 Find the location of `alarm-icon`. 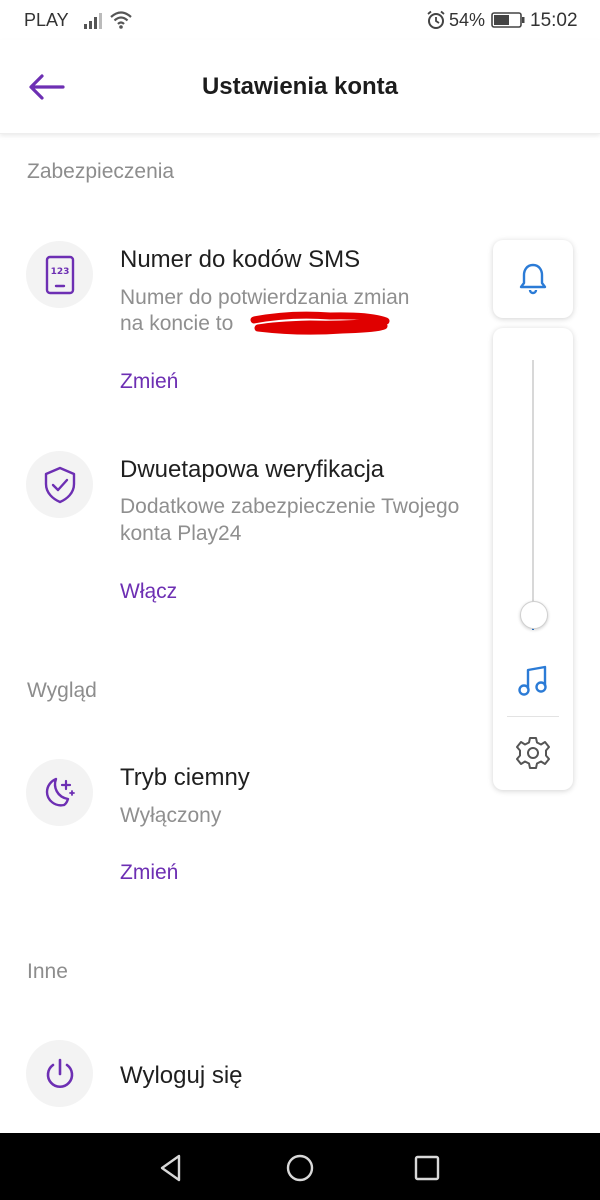

alarm-icon is located at coordinates (436, 19).